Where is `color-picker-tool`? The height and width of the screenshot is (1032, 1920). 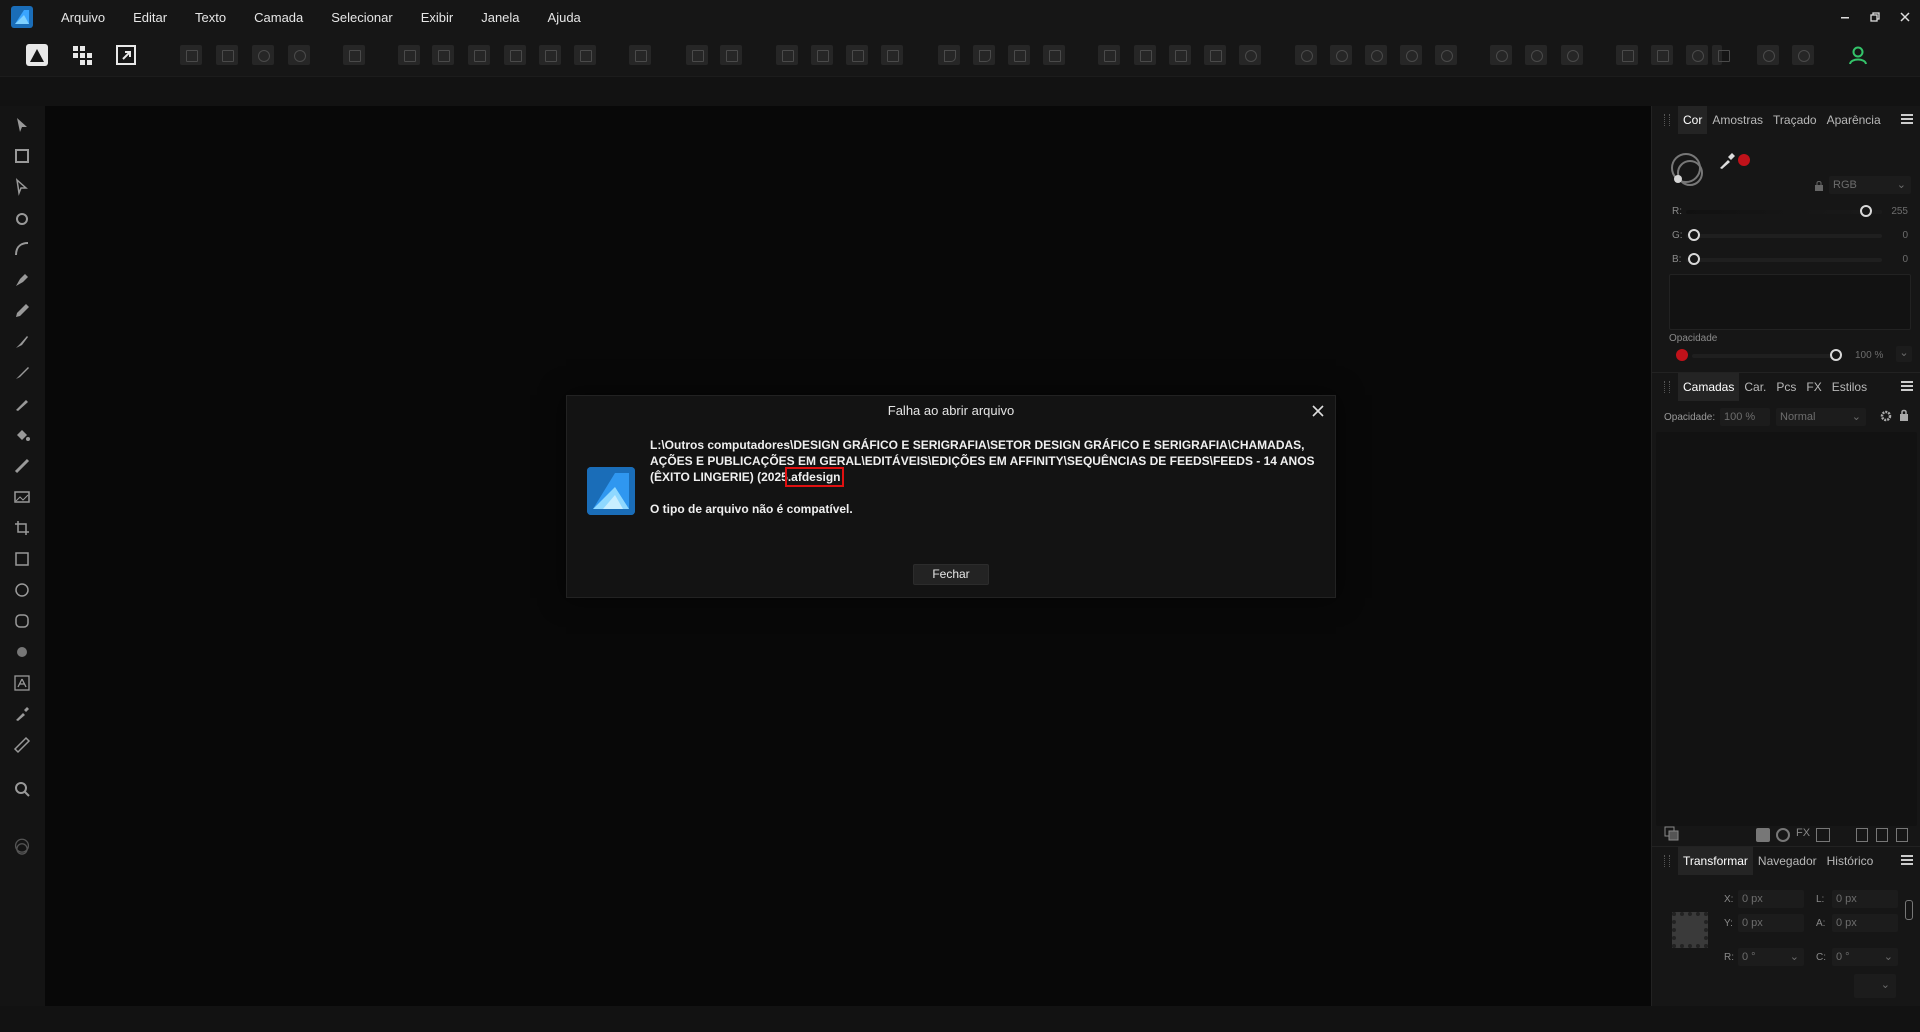 color-picker-tool is located at coordinates (22, 714).